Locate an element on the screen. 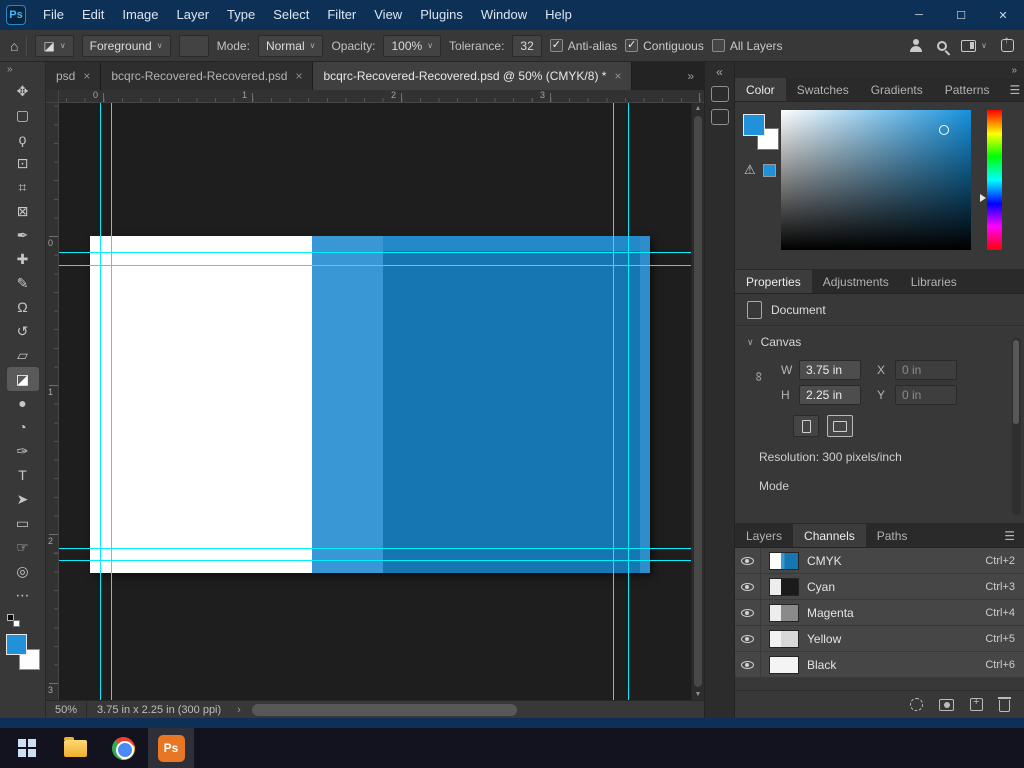 Image resolution: width=1024 pixels, height=768 pixels. channel-row-cmyk: CMYK Ctrl+2 is located at coordinates (879, 561).